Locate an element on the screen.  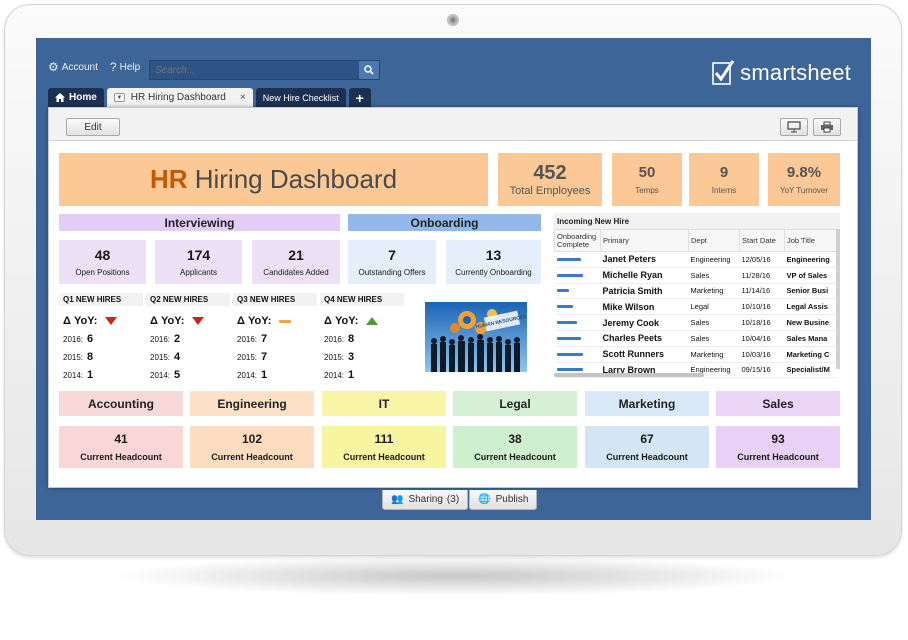
year-label: 2014: is located at coordinates (247, 375).